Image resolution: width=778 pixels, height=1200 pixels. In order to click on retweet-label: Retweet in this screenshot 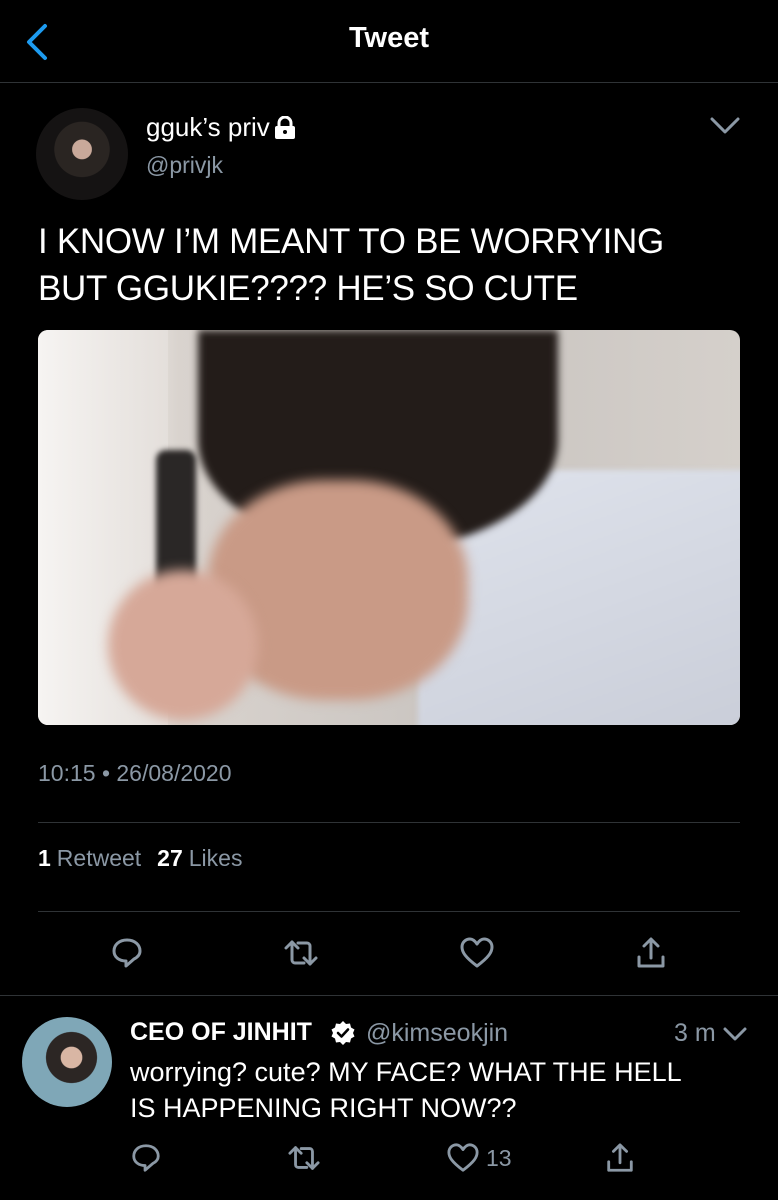, I will do `click(99, 858)`.